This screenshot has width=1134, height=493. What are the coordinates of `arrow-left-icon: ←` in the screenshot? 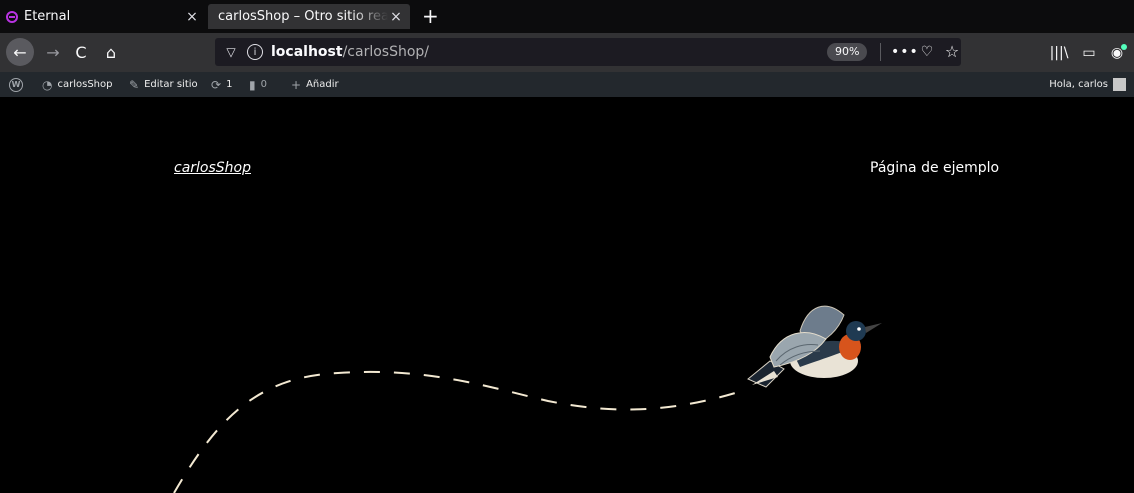 It's located at (20, 52).